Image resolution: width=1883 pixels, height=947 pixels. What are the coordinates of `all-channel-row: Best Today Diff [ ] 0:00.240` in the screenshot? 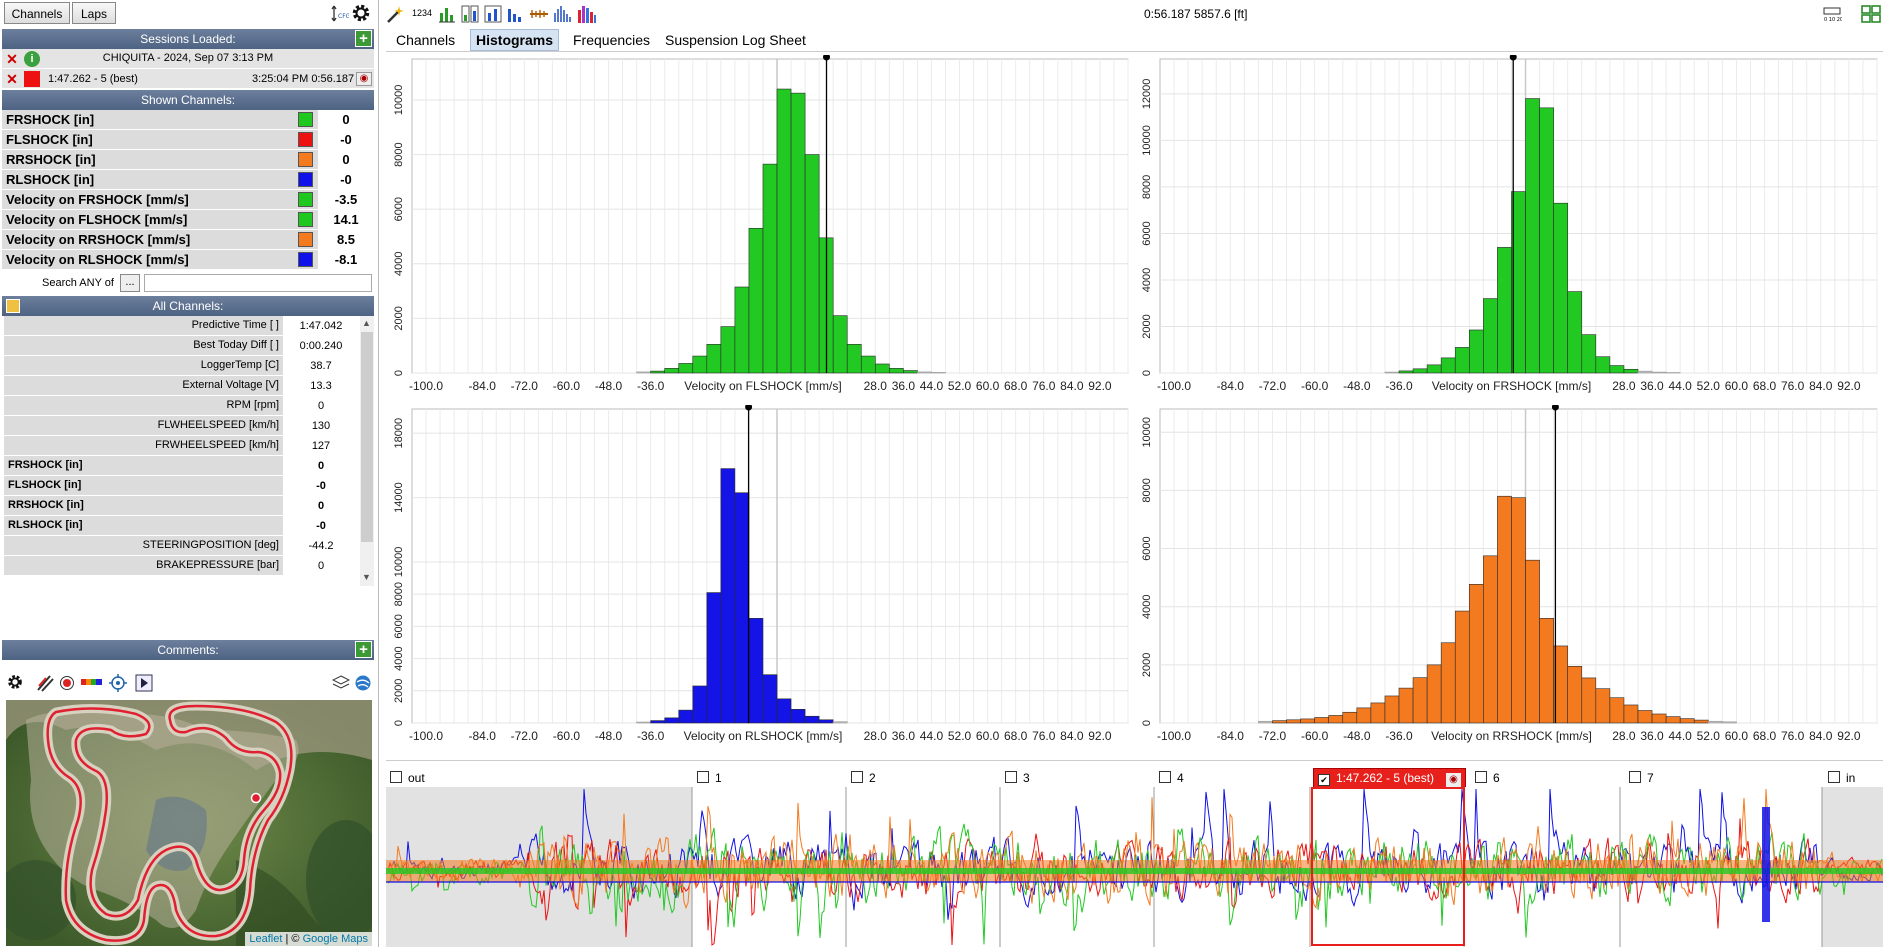 It's located at (181, 346).